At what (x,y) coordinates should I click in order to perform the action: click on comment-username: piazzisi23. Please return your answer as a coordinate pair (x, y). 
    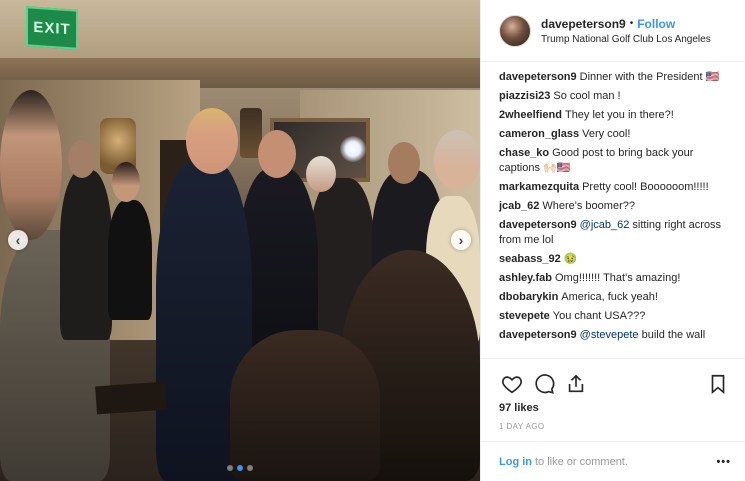
    Looking at the image, I should click on (524, 96).